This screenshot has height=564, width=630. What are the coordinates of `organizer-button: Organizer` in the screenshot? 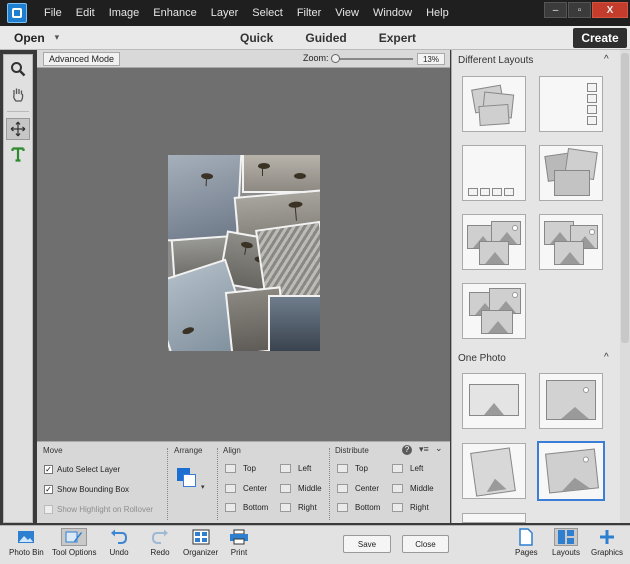 It's located at (200, 542).